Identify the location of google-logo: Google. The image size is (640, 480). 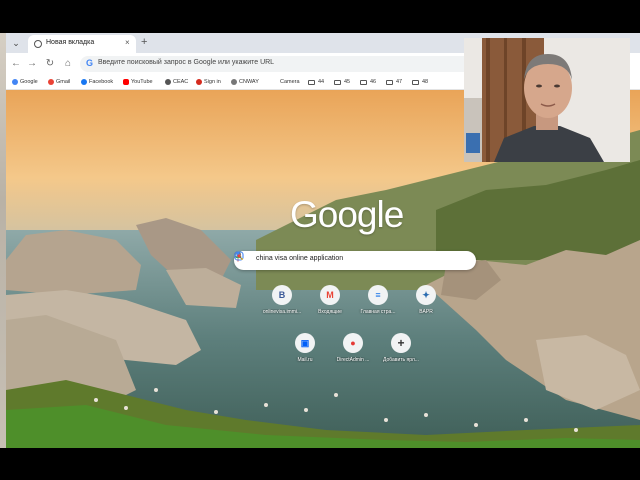
(347, 214).